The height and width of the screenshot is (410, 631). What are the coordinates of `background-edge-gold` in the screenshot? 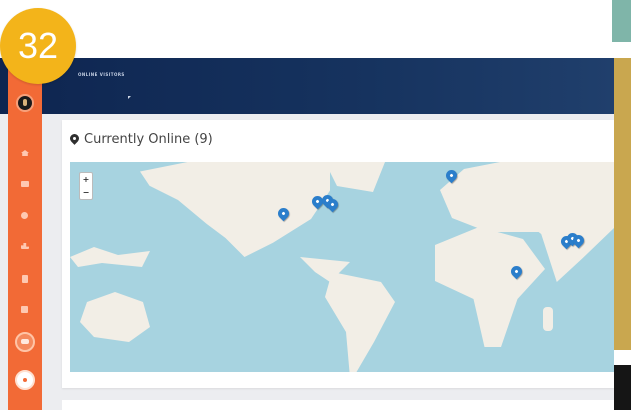 It's located at (622, 204).